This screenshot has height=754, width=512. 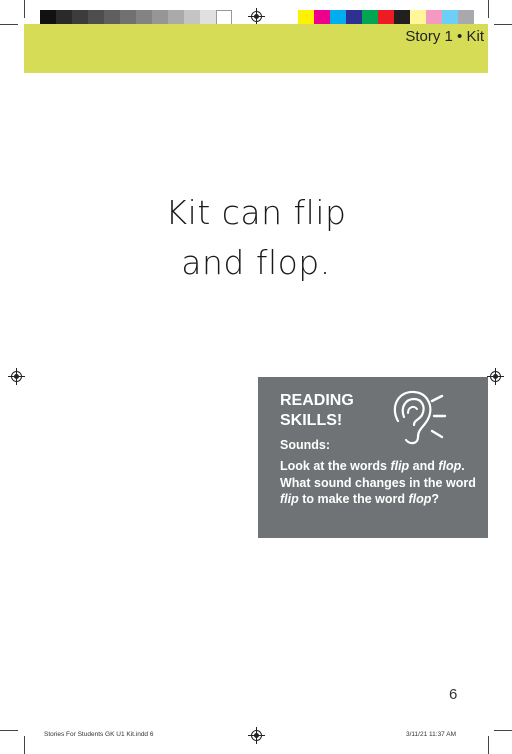 What do you see at coordinates (311, 420) in the screenshot?
I see `skills-title-line-2: SKILLS!` at bounding box center [311, 420].